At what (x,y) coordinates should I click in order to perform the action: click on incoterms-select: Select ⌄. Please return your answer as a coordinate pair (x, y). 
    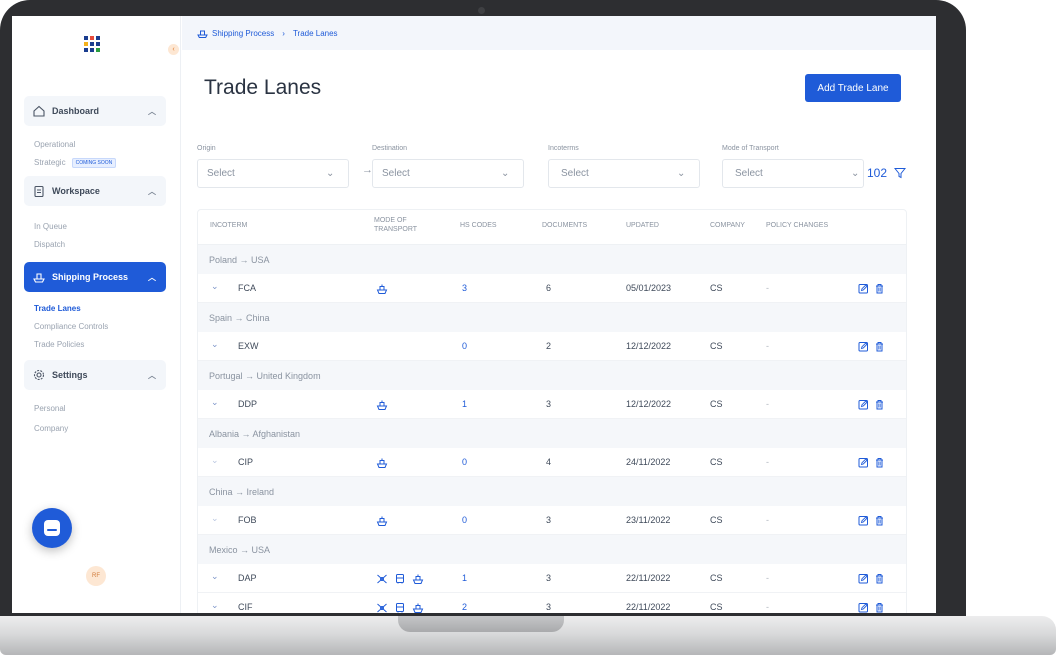
    Looking at the image, I should click on (624, 173).